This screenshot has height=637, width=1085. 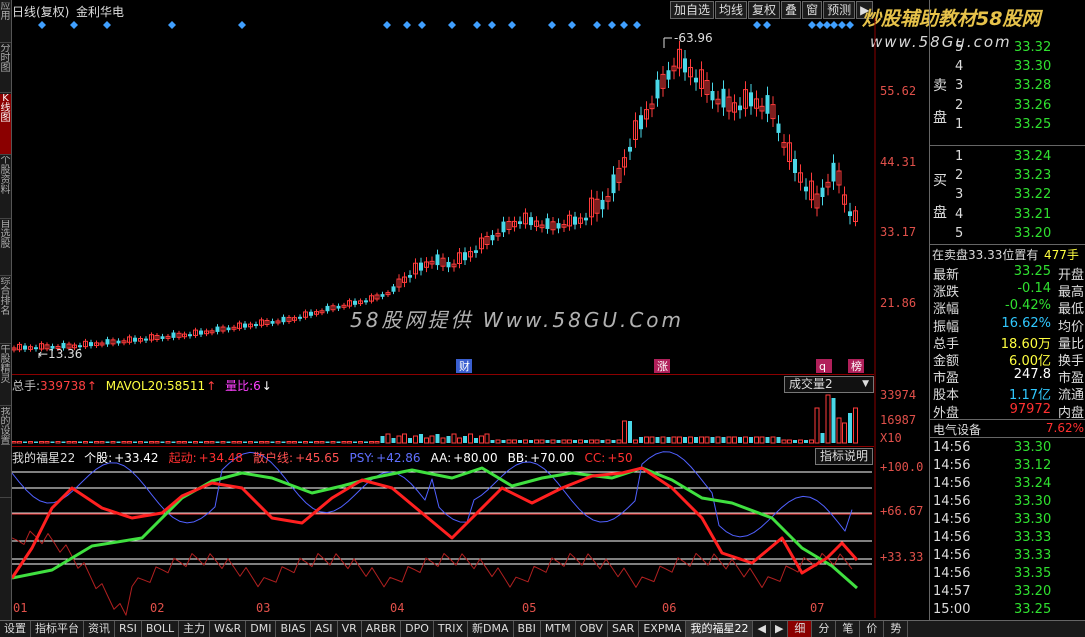 I want to click on indicator-tab: 指标平台, so click(x=57, y=629).